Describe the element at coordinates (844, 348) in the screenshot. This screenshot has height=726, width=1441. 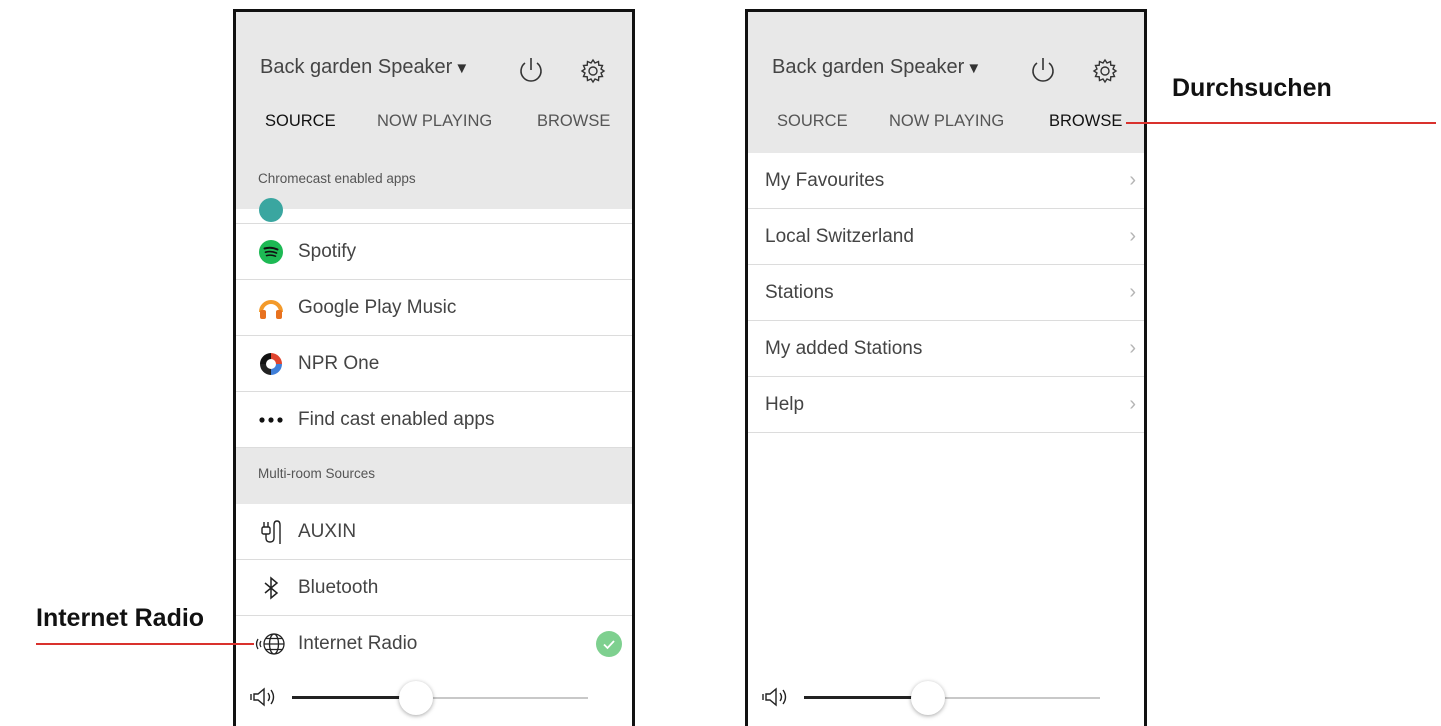
I see `browse-item-label: My added Stations` at that location.